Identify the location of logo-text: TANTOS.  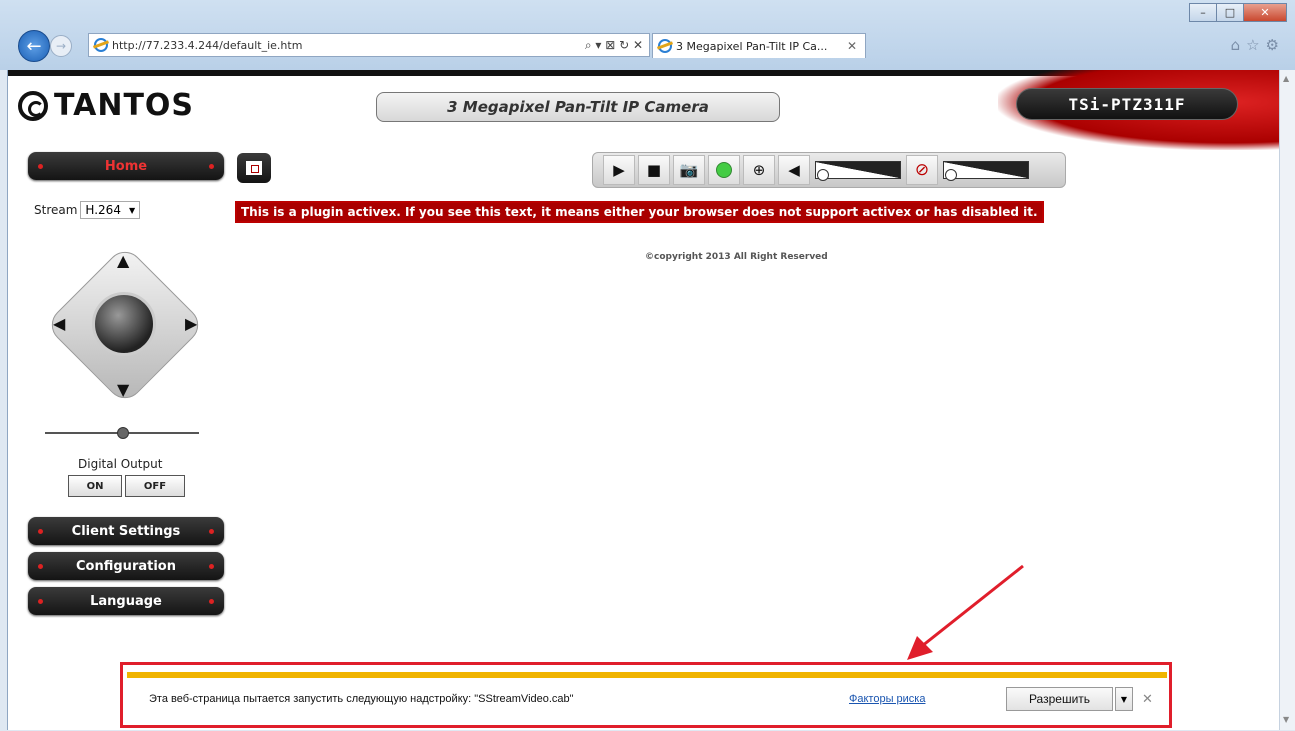
(124, 105).